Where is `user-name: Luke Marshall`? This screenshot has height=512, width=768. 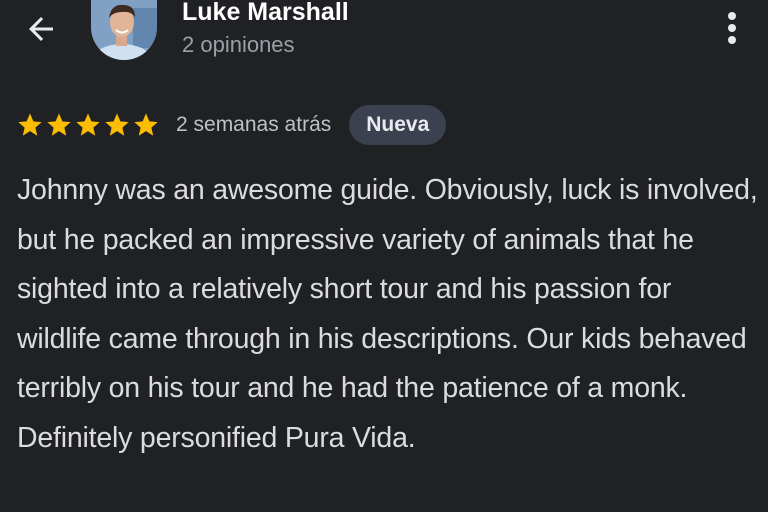
user-name: Luke Marshall is located at coordinates (265, 15).